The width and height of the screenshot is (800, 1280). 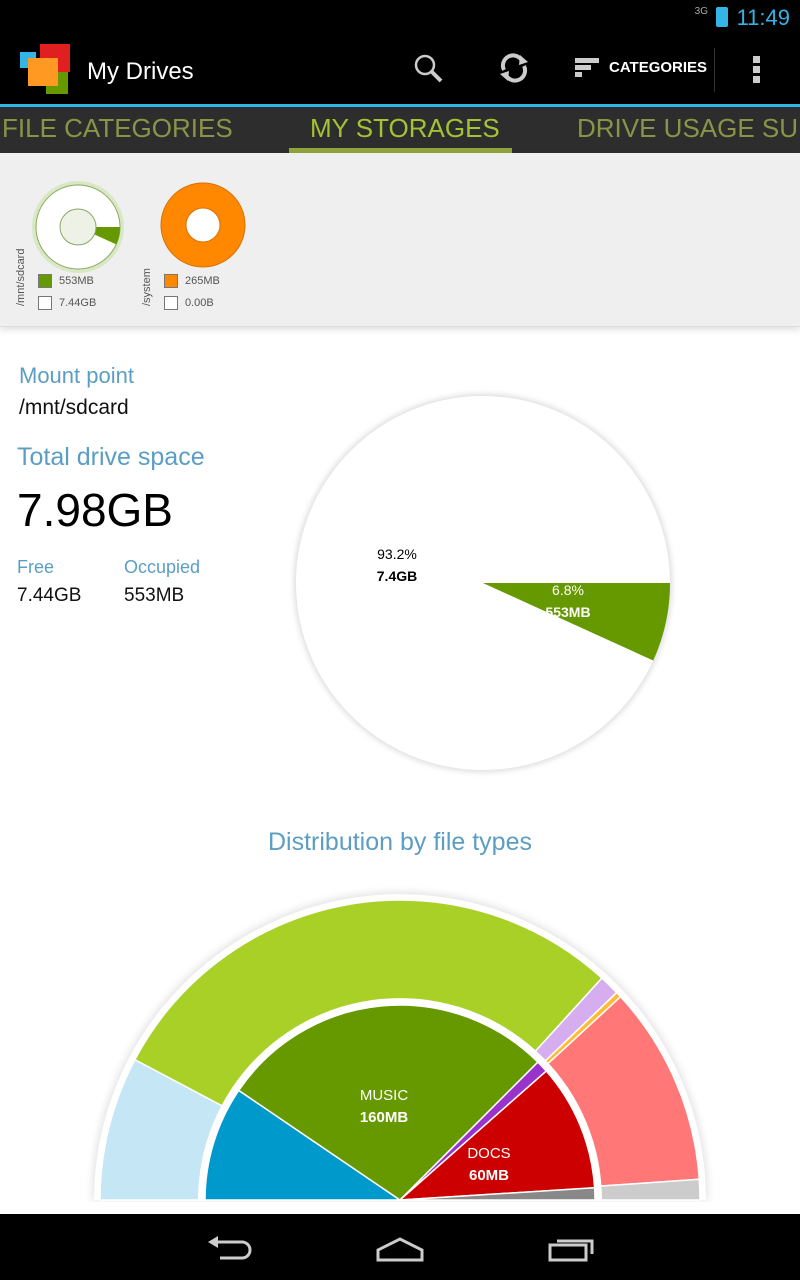 What do you see at coordinates (397, 576) in the screenshot?
I see `free-slice-value: 7.4GB` at bounding box center [397, 576].